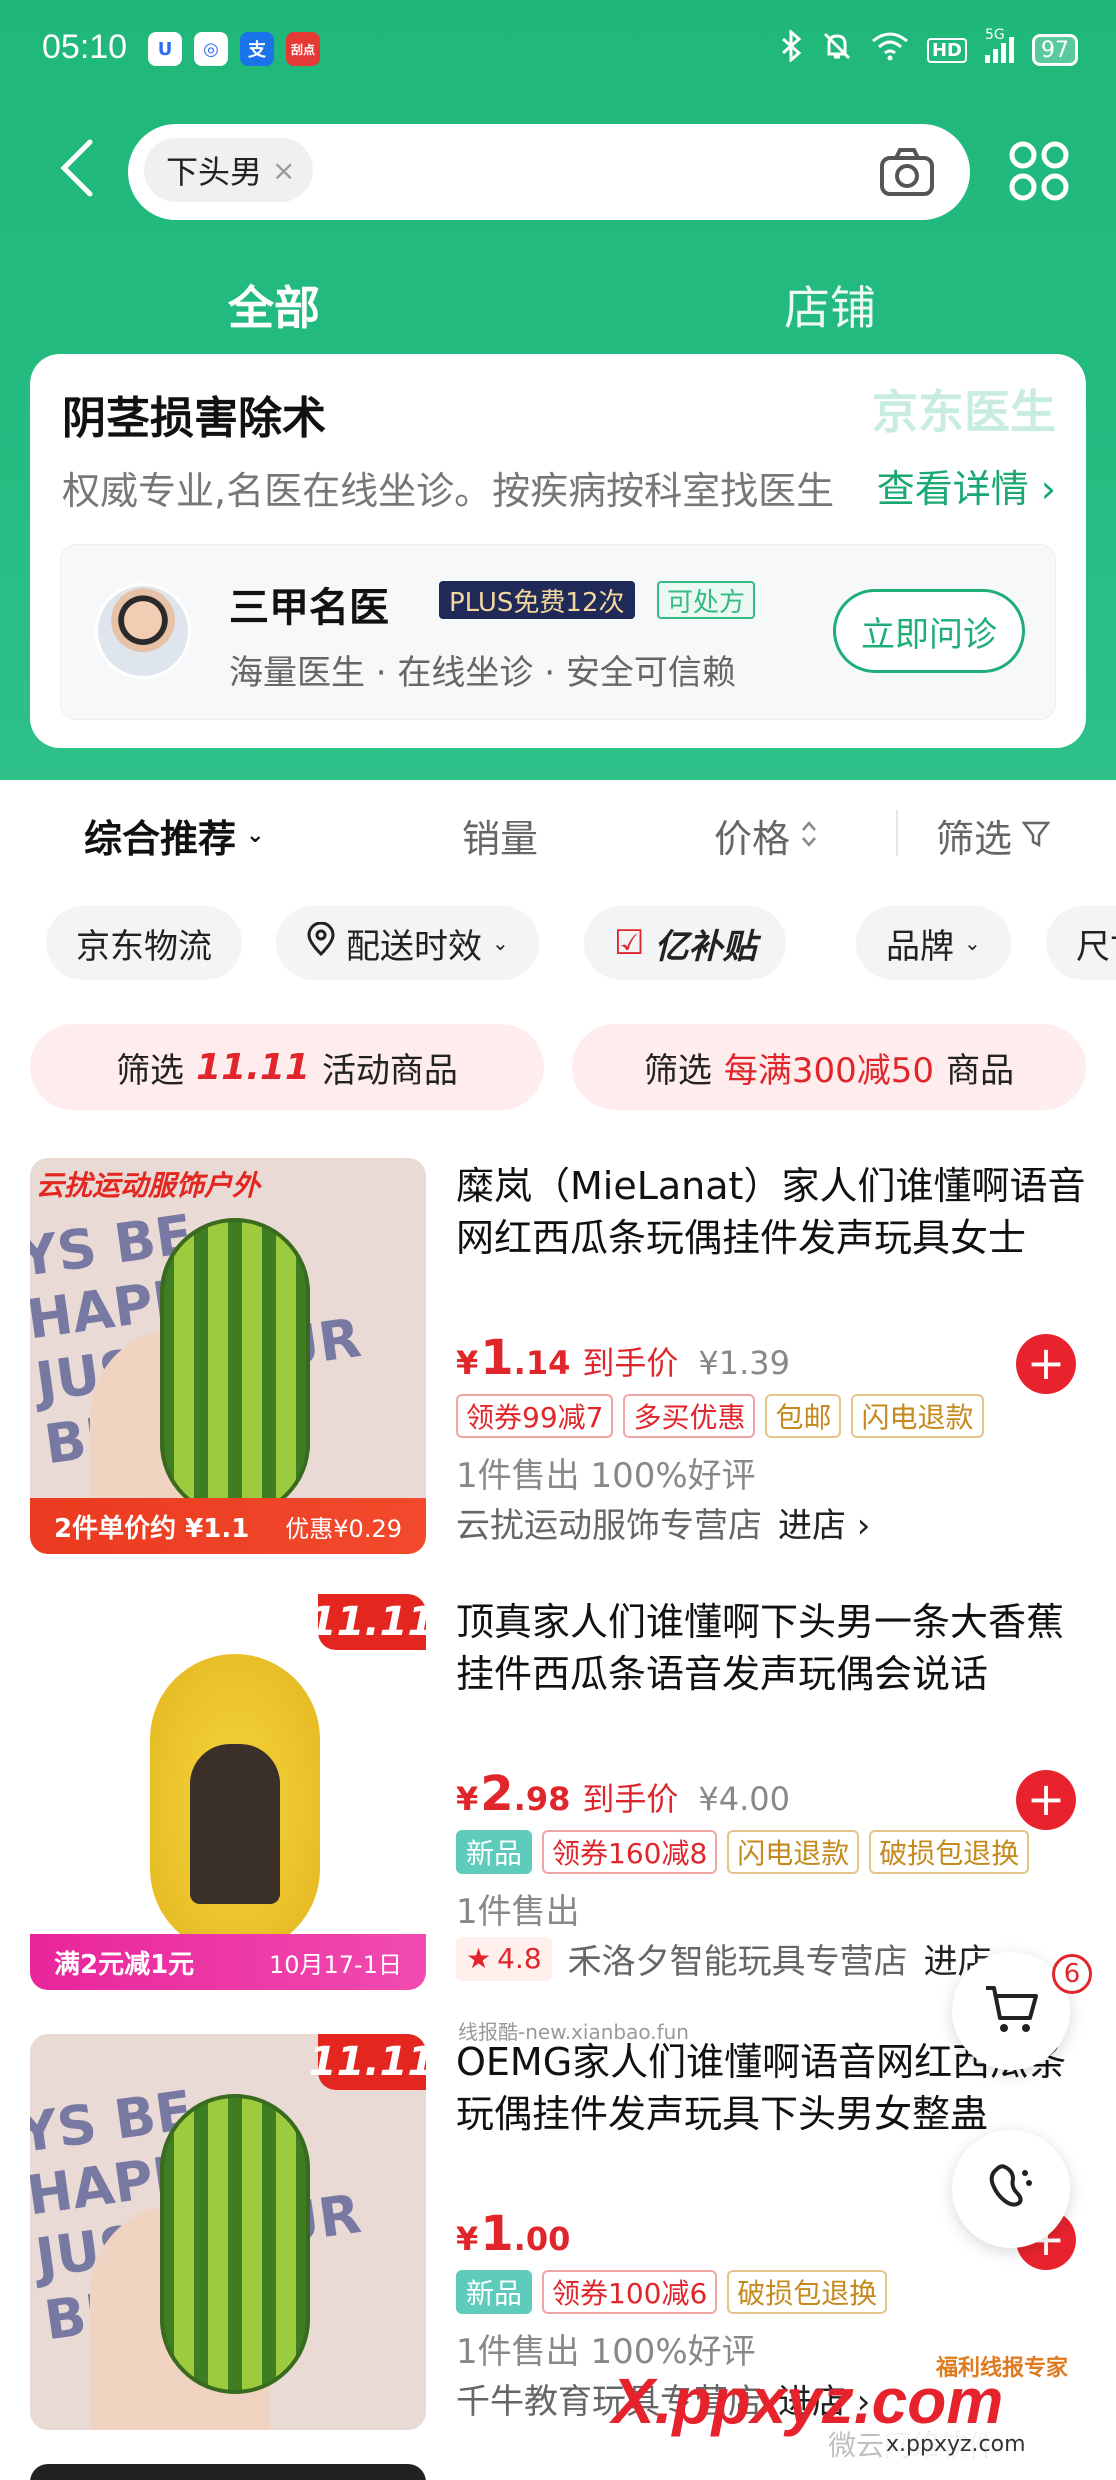  I want to click on clear-chip-icon: ×, so click(283, 170).